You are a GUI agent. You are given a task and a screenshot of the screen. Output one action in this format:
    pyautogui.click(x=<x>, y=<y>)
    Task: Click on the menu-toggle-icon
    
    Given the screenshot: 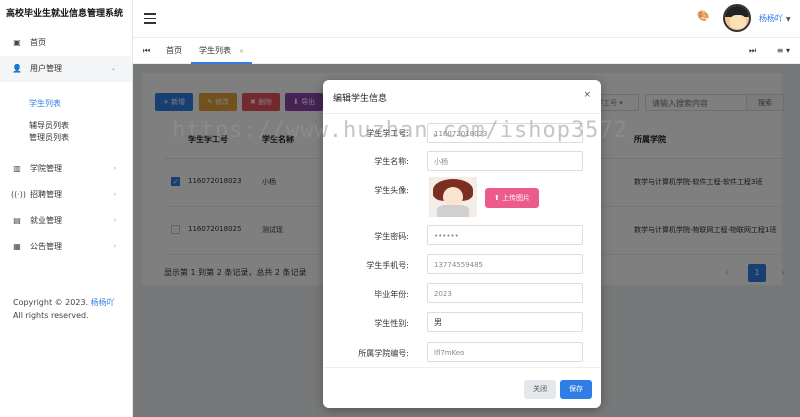 What is the action you would take?
    pyautogui.click(x=150, y=18)
    